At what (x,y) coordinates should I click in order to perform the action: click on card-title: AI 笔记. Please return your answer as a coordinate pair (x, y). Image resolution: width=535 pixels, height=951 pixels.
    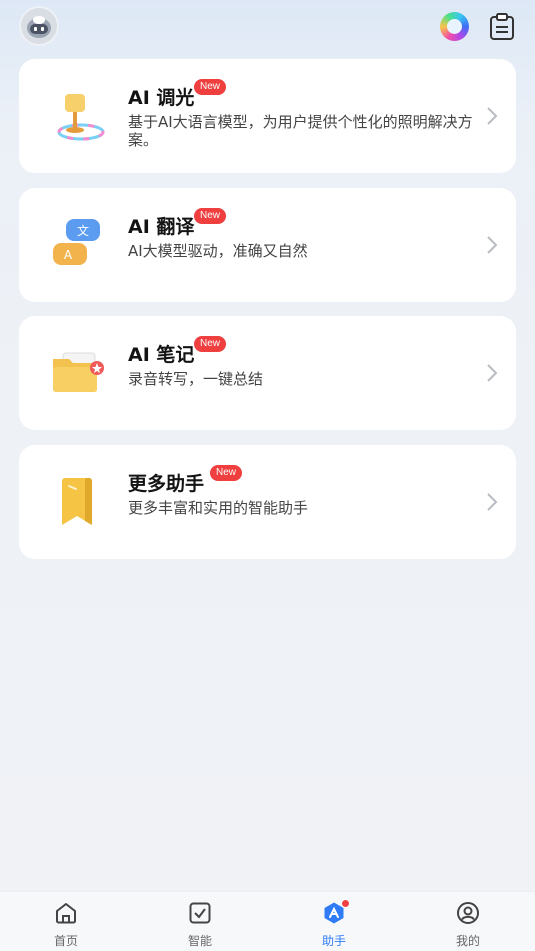
    Looking at the image, I should click on (161, 355).